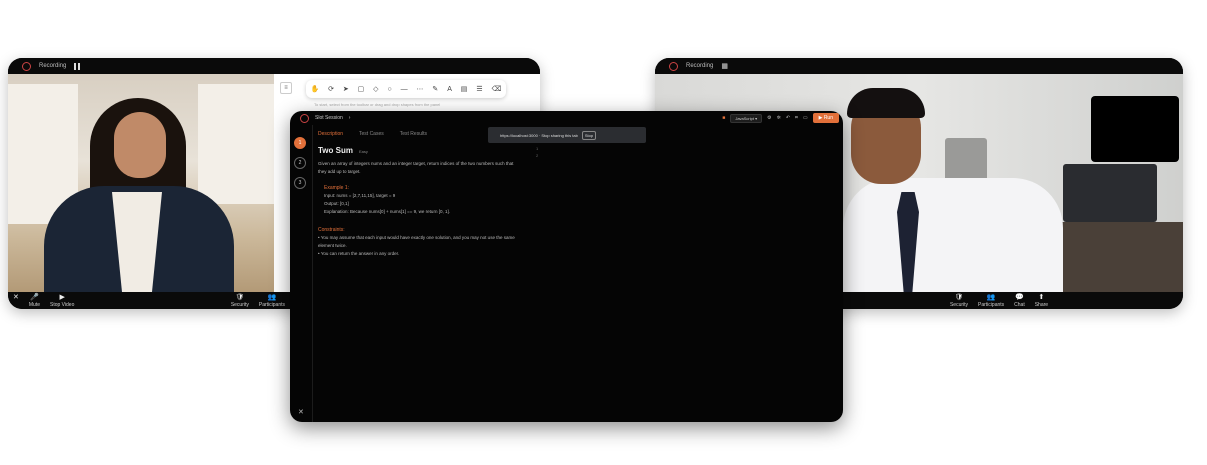  I want to click on stop-video-button: ▶ Stop Video, so click(62, 301).